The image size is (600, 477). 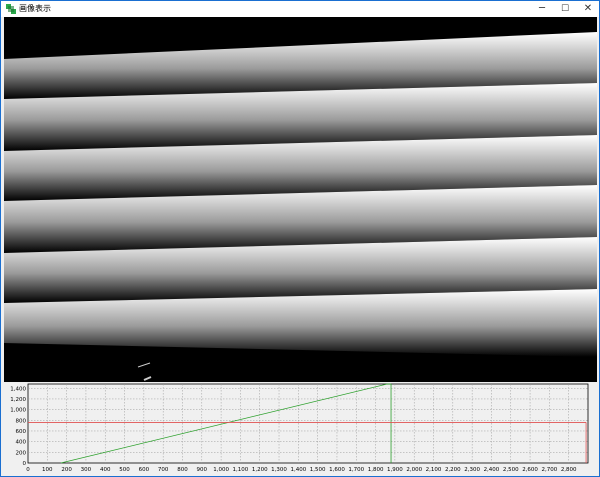 I want to click on x-tick-label: 2,800, so click(x=569, y=470).